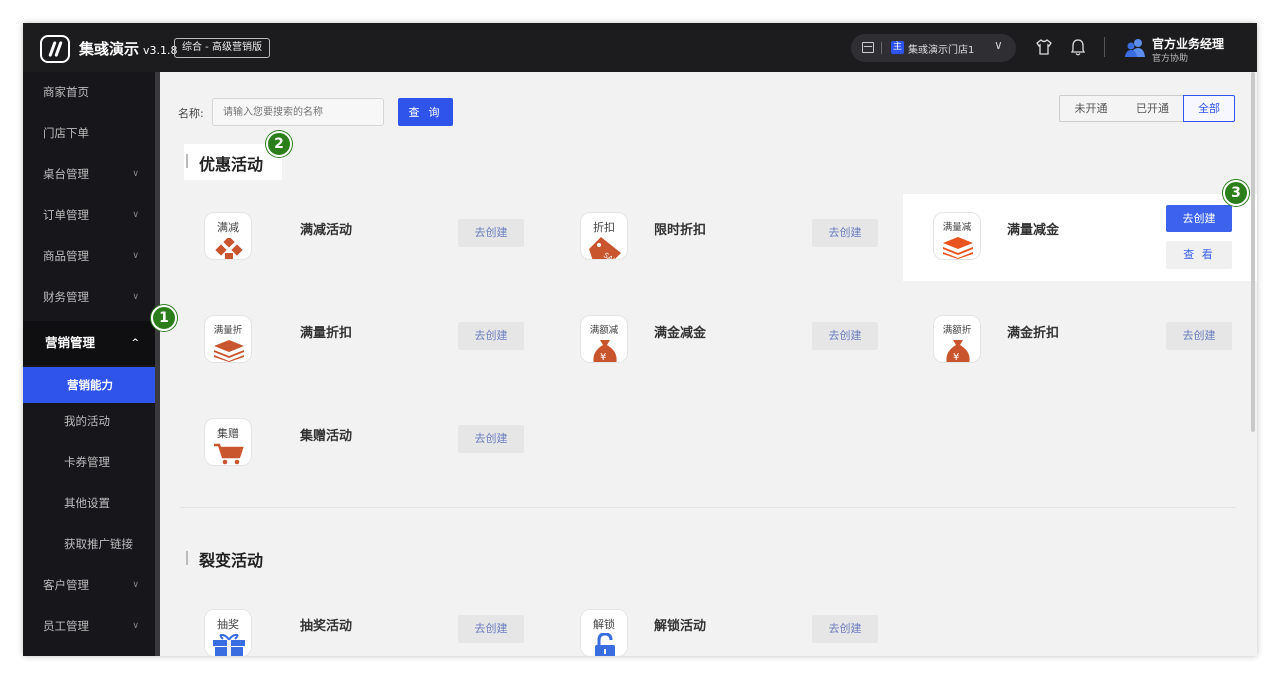  What do you see at coordinates (604, 632) in the screenshot?
I see `unlock-icon: 解锁` at bounding box center [604, 632].